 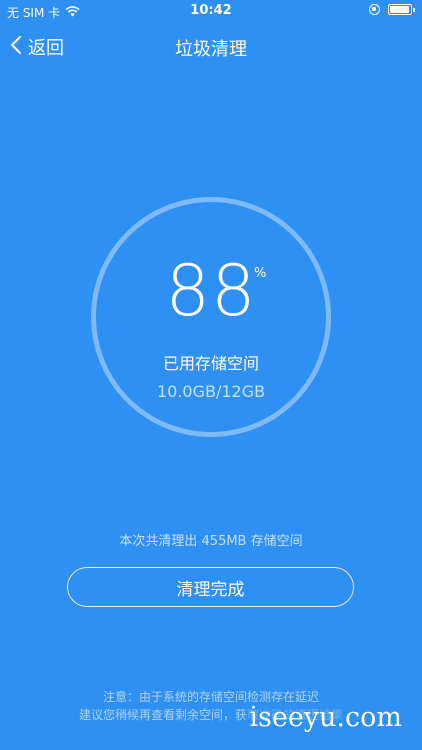 I want to click on clean-done-button: 清理完成, so click(x=210, y=587).